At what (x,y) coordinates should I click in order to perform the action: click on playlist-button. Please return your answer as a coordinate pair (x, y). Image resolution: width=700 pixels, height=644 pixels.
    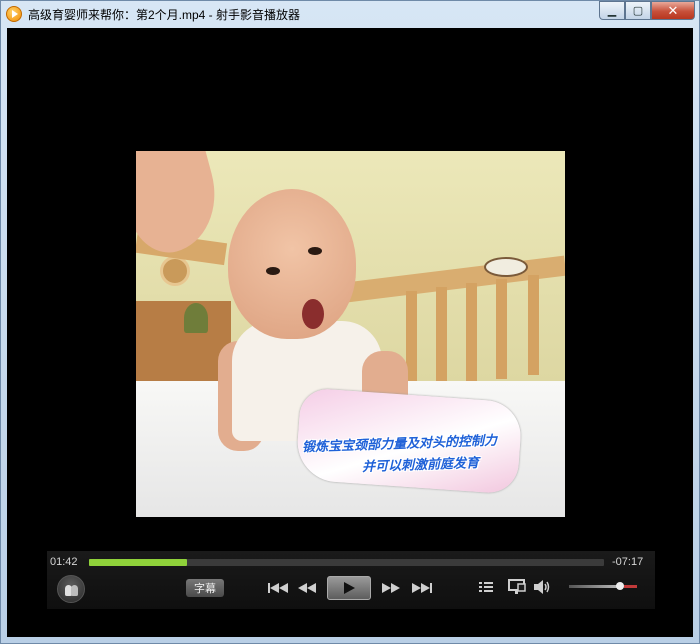
    Looking at the image, I should click on (486, 587).